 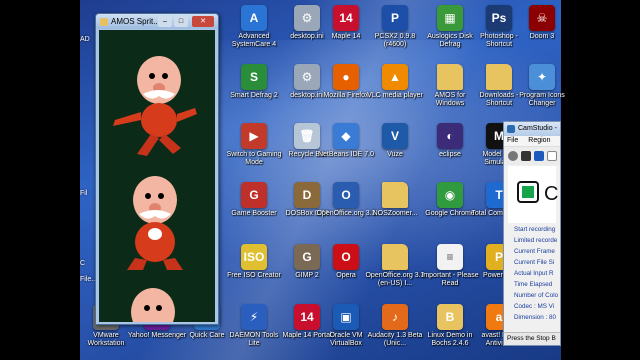 What do you see at coordinates (346, 18) in the screenshot?
I see `maple-icon: 14` at bounding box center [346, 18].